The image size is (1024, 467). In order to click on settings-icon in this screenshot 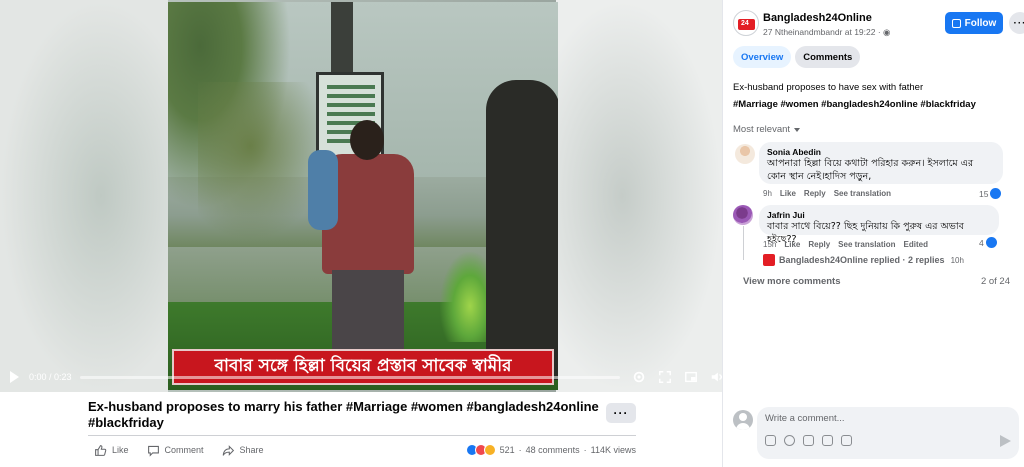, I will do `click(639, 377)`.